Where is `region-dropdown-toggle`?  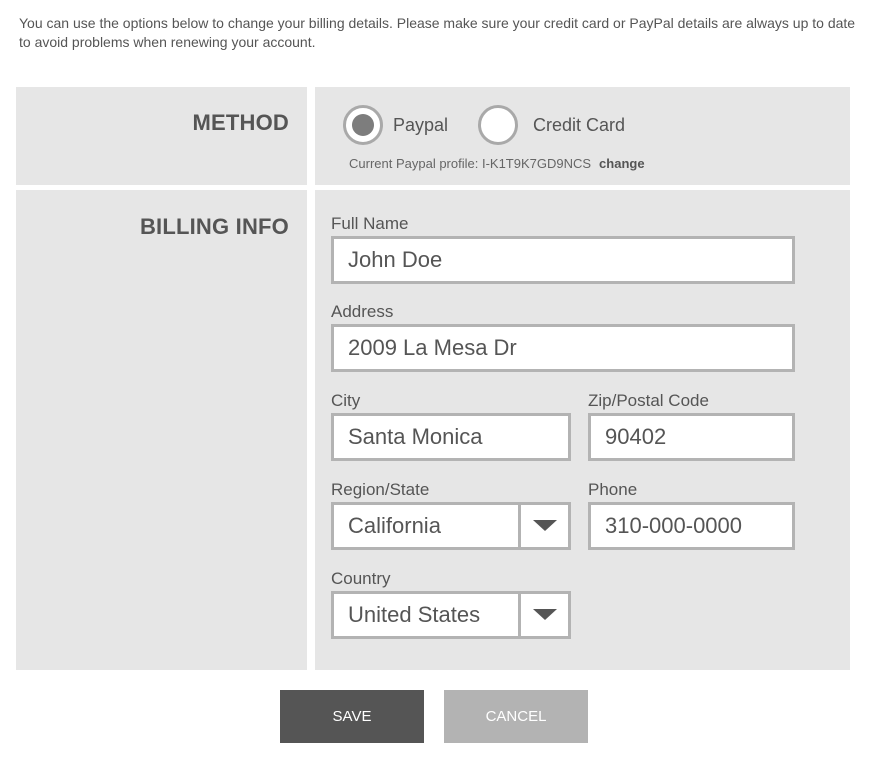
region-dropdown-toggle is located at coordinates (543, 526).